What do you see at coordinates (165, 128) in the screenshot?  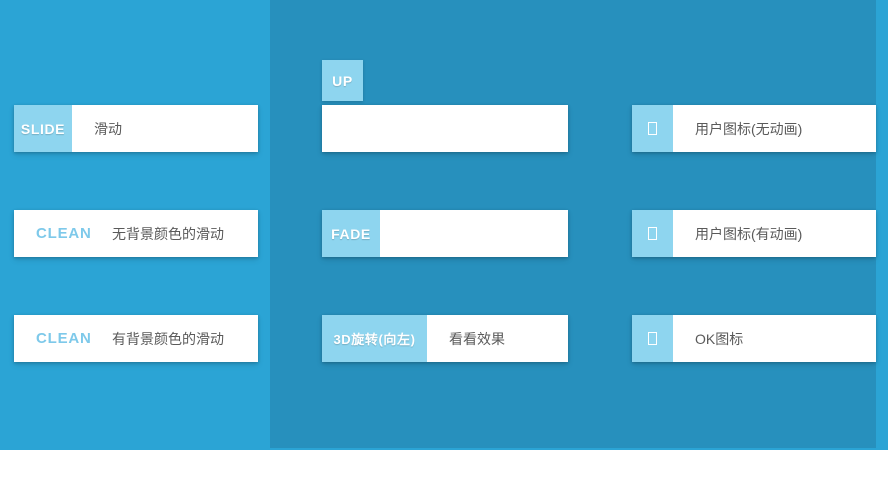 I see `slide-card-text: 滑动` at bounding box center [165, 128].